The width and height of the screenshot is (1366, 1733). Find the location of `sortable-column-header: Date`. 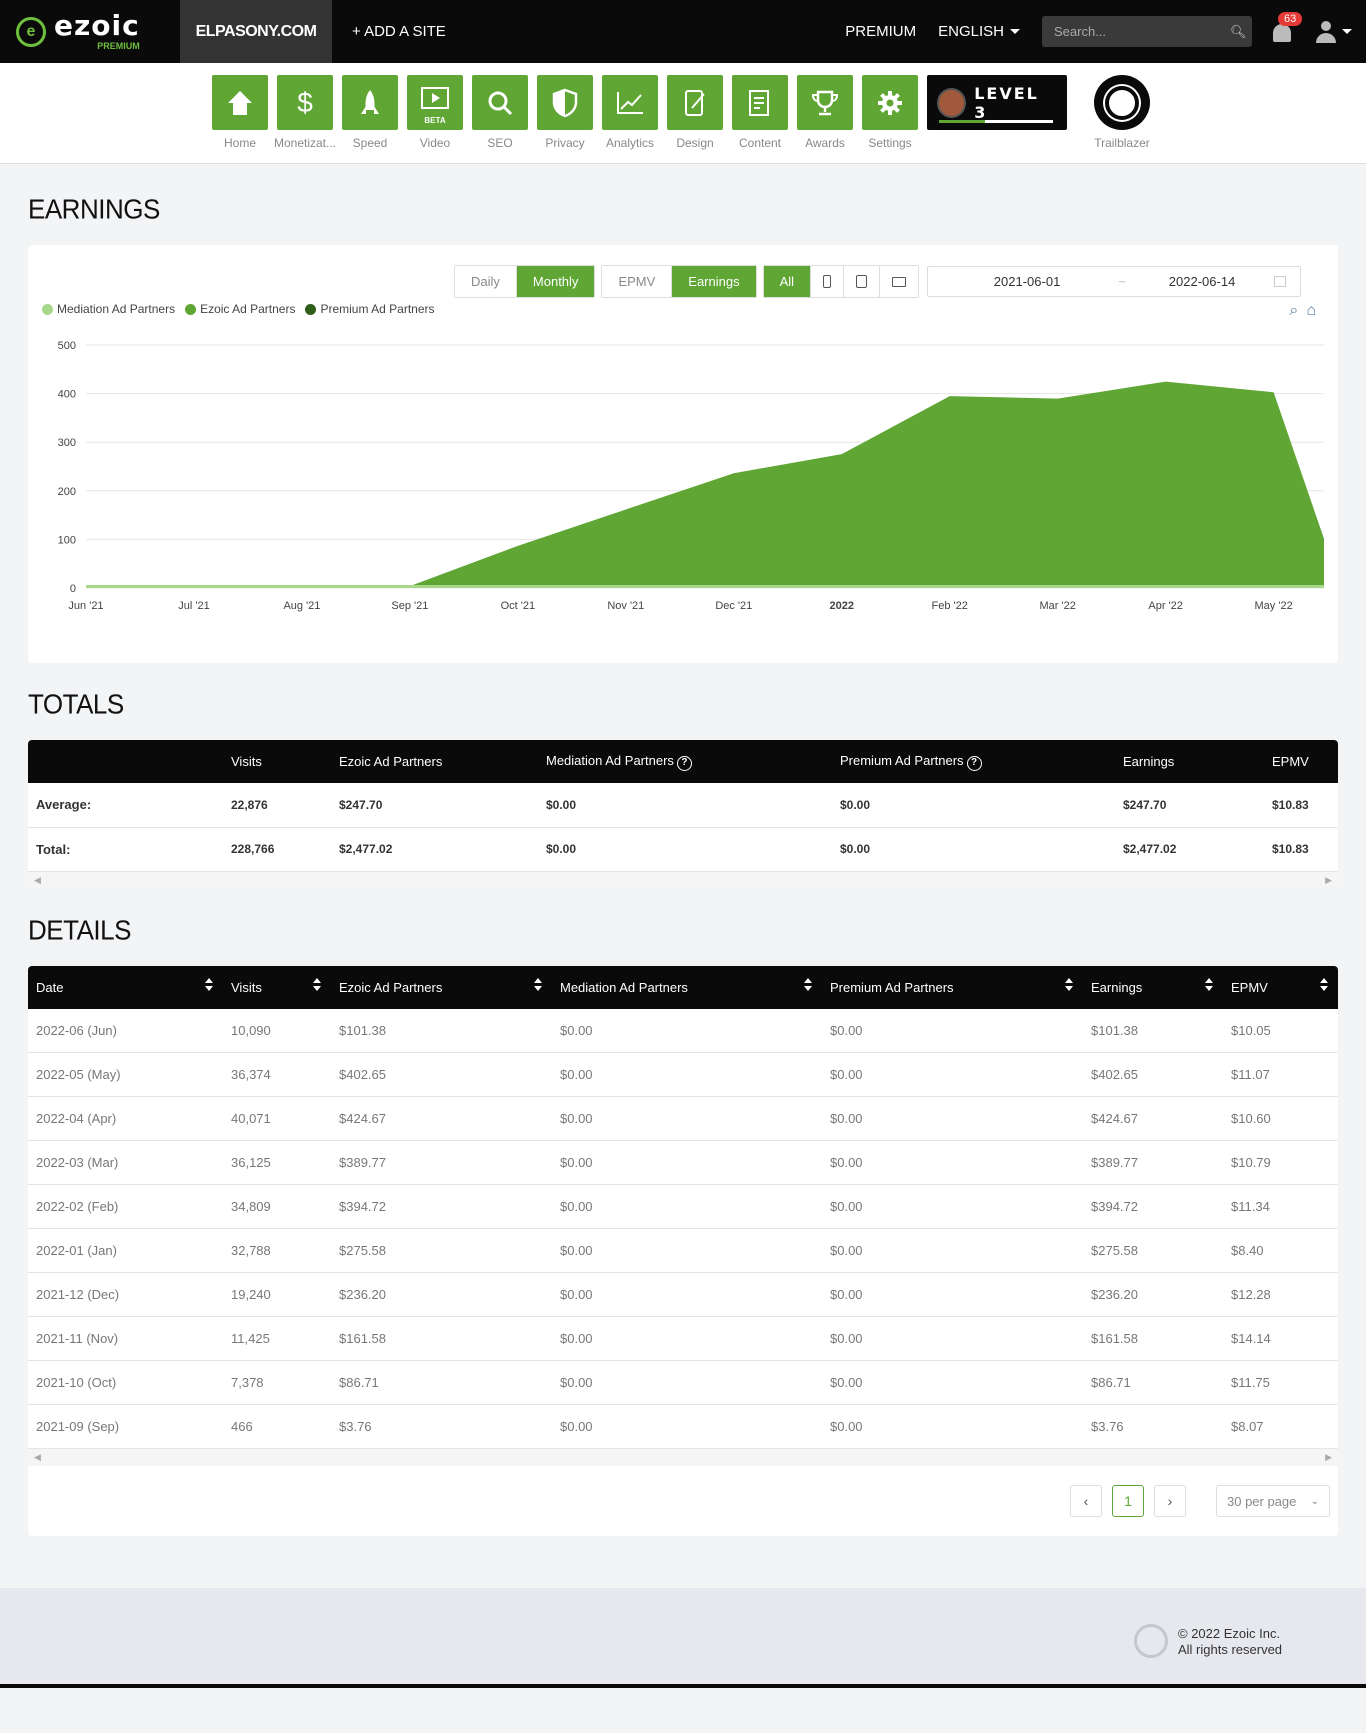

sortable-column-header: Date is located at coordinates (125, 987).